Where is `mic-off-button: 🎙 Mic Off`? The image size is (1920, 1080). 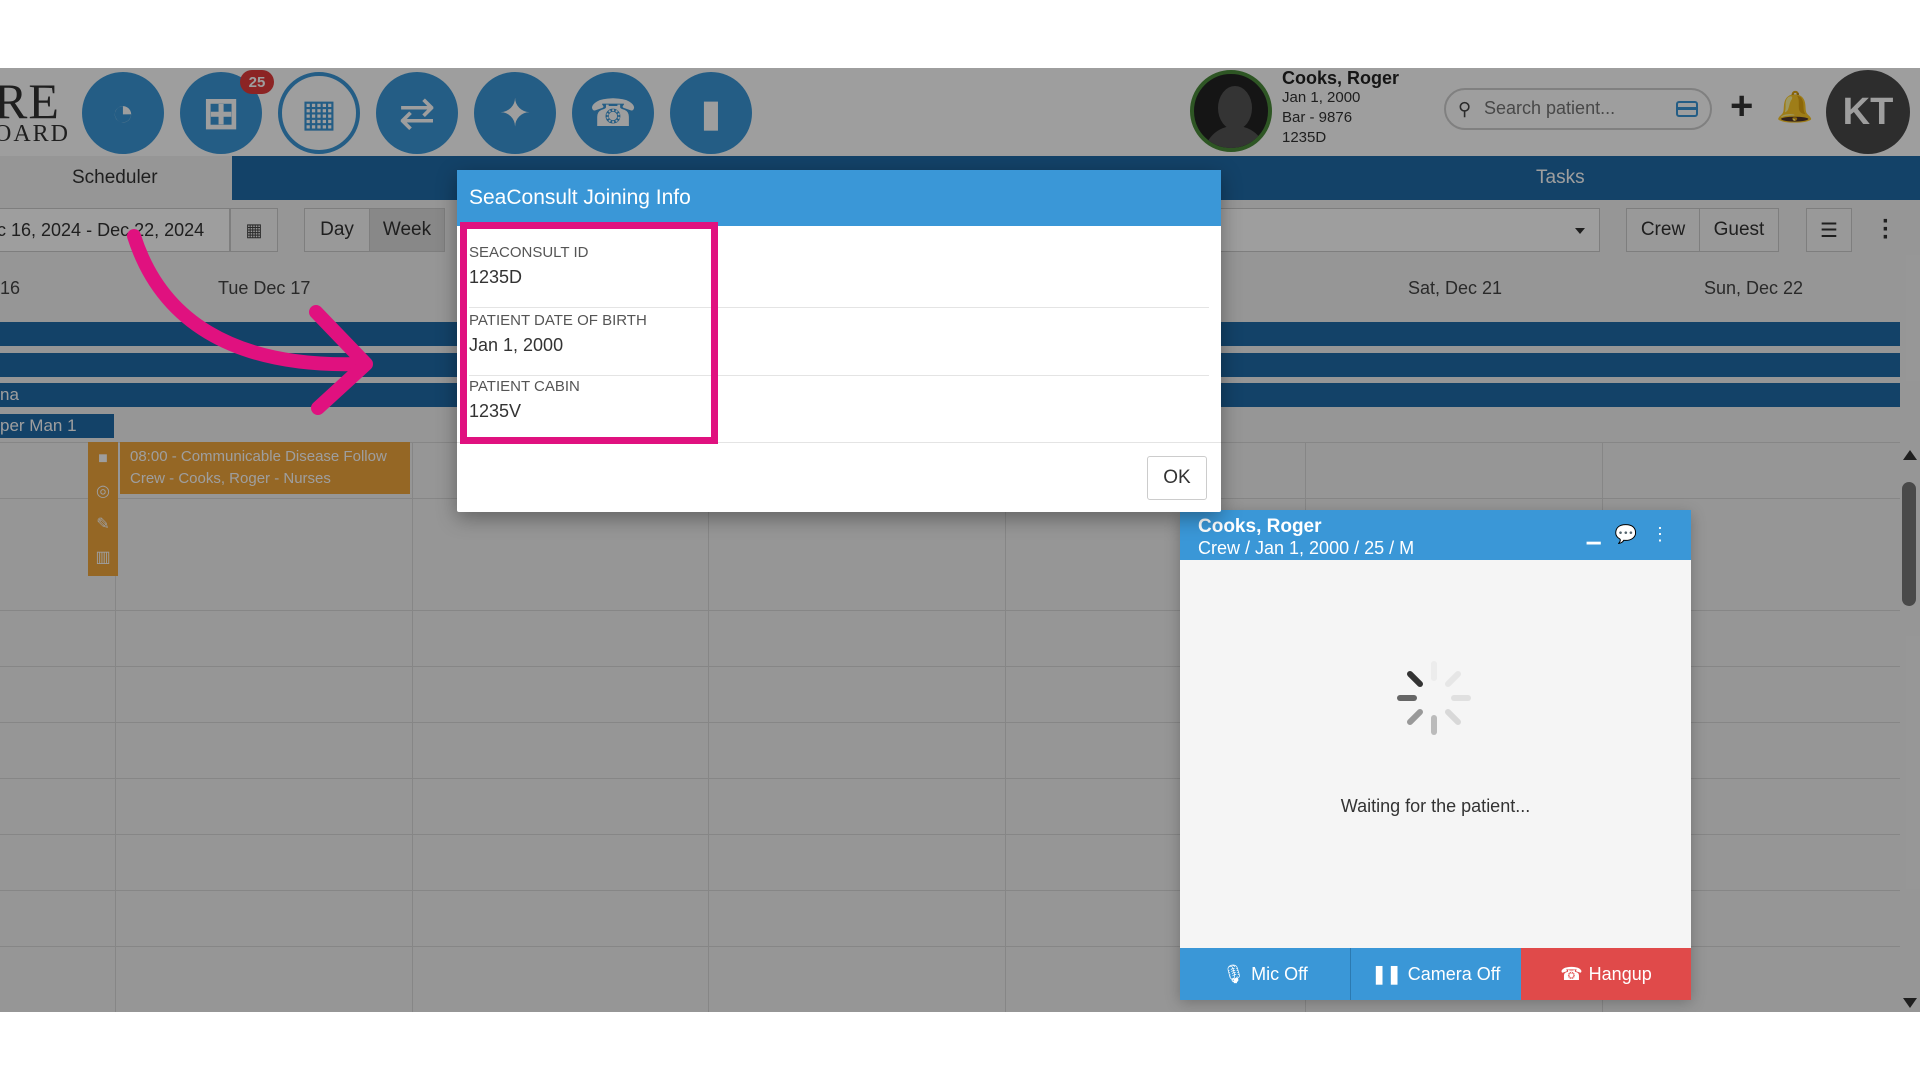 mic-off-button: 🎙 Mic Off is located at coordinates (1265, 974).